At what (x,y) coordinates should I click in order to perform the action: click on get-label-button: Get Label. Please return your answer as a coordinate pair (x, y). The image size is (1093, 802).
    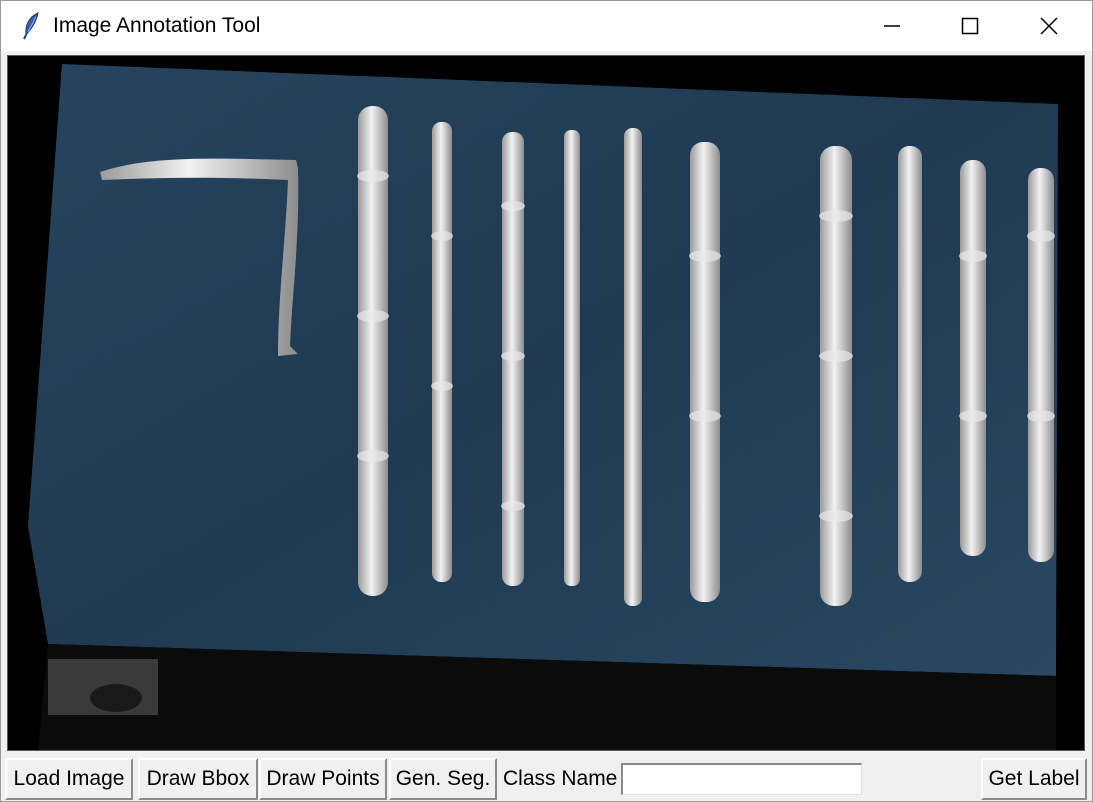
    Looking at the image, I should click on (1034, 779).